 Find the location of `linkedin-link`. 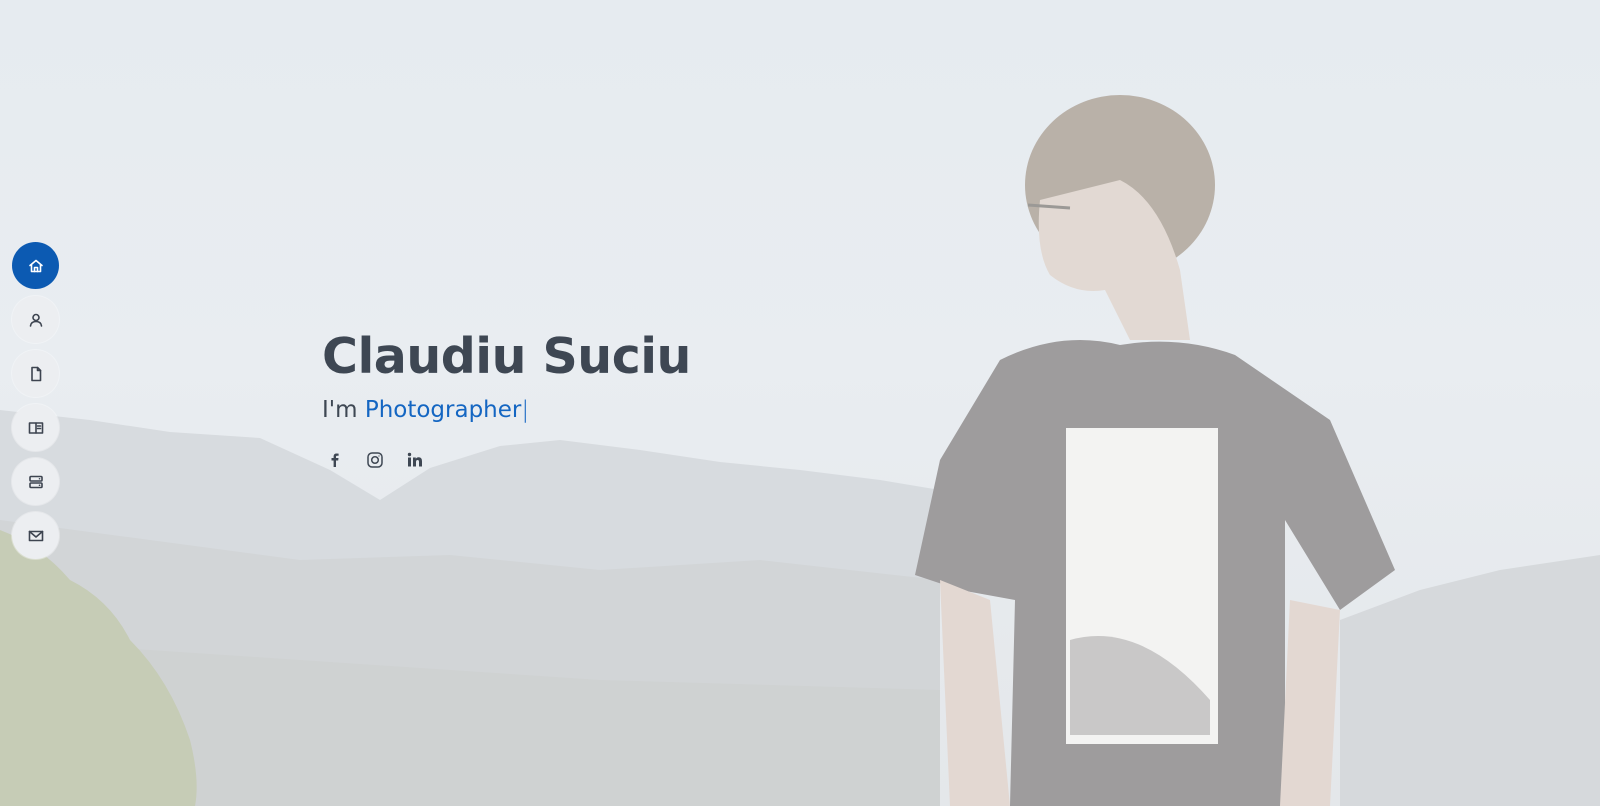

linkedin-link is located at coordinates (415, 460).